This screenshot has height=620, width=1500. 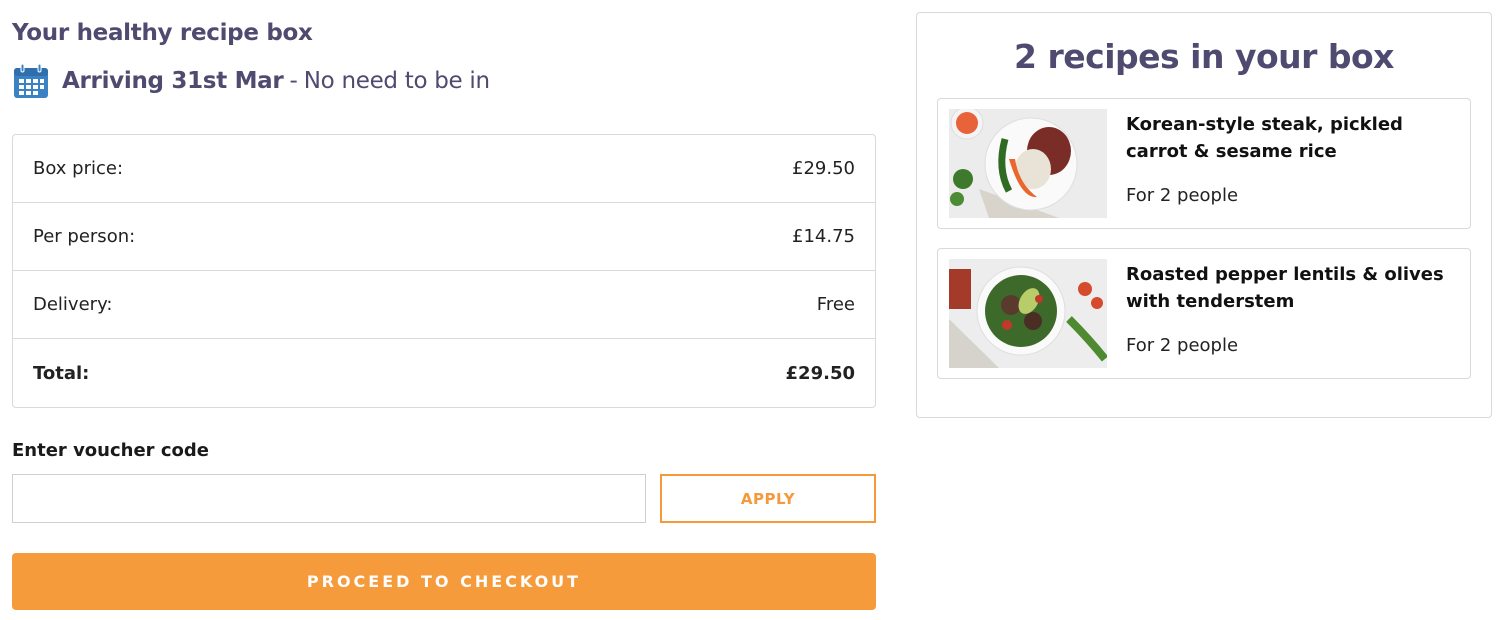 What do you see at coordinates (329, 498) in the screenshot?
I see `voucher-code-input` at bounding box center [329, 498].